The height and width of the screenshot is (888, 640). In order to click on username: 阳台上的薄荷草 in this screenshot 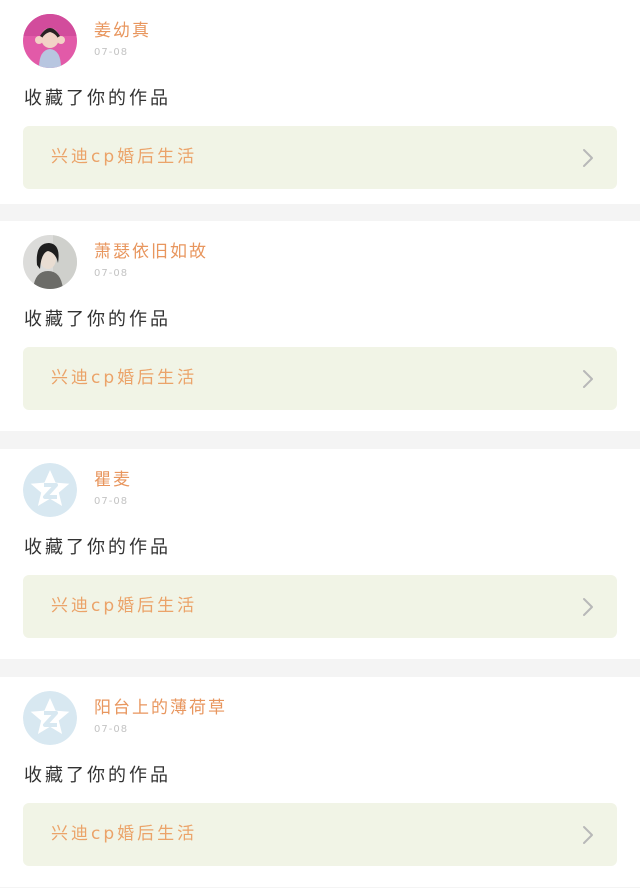, I will do `click(160, 708)`.